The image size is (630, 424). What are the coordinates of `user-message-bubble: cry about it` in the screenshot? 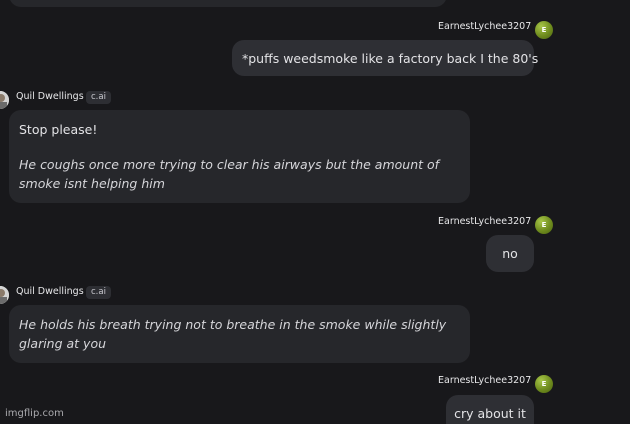 It's located at (490, 409).